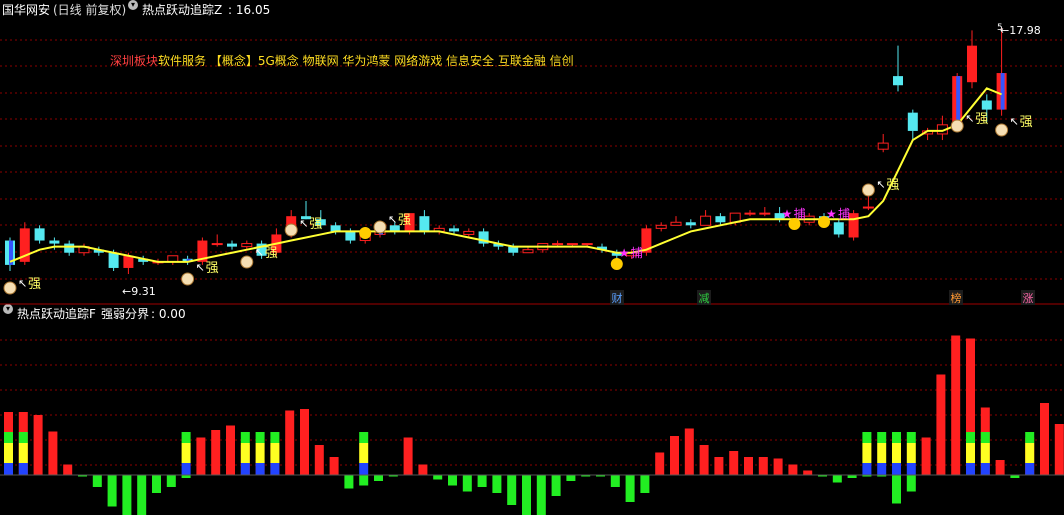 This screenshot has width=1064, height=515. Describe the element at coordinates (1000, 28) in the screenshot. I see `top-marker: 5` at that location.